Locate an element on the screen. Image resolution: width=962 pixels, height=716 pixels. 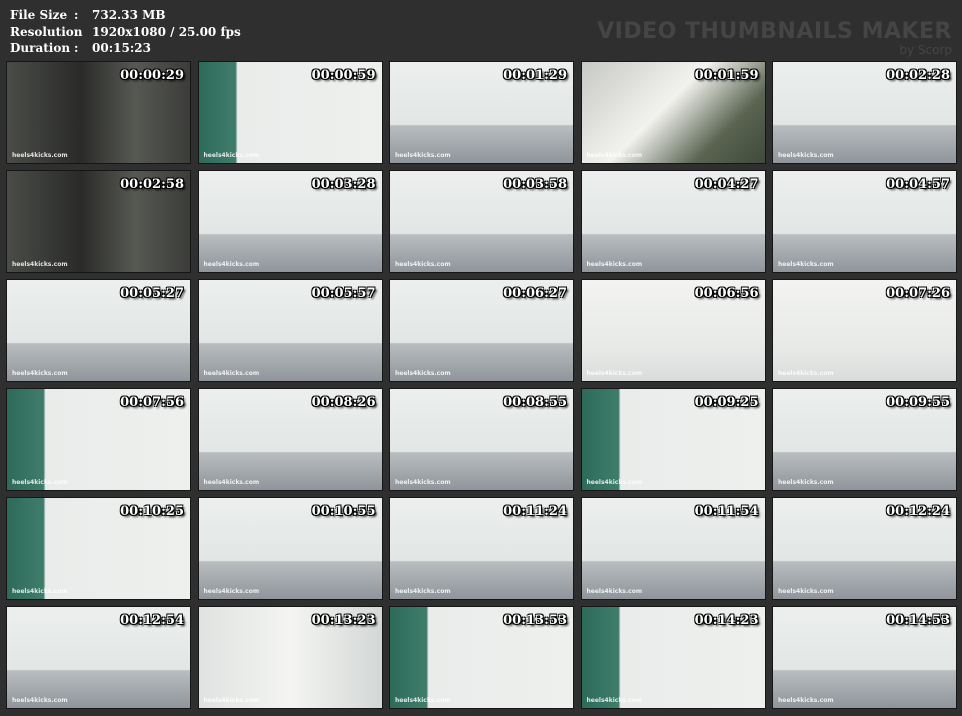
info-label: Resolution is located at coordinates (46, 31).